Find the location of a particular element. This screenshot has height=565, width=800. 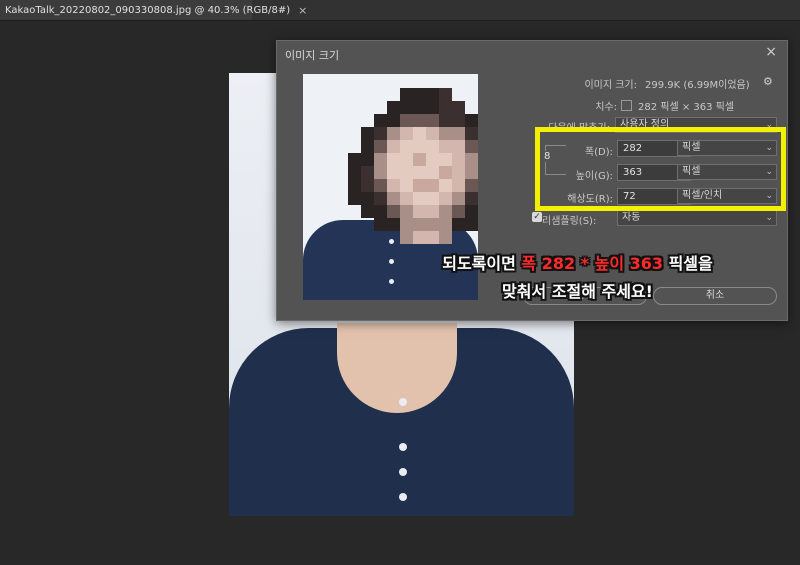

caption-highlight-text: 폭 282 * 높이 363 is located at coordinates (592, 263).